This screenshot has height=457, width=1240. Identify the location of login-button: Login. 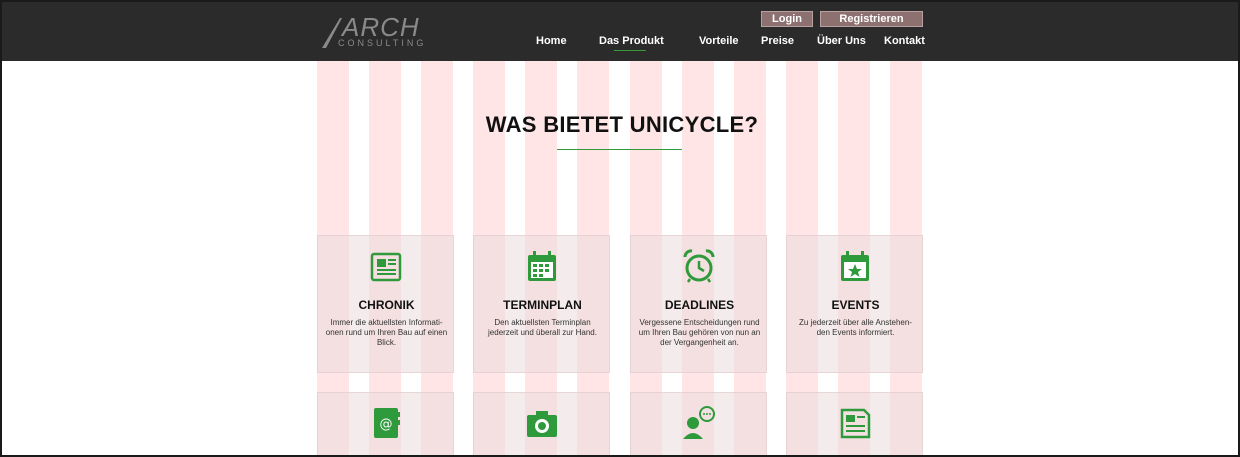
(787, 19).